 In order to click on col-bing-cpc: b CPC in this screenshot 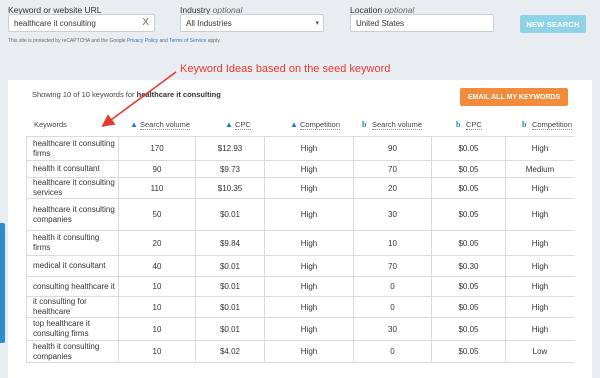, I will do `click(469, 125)`.